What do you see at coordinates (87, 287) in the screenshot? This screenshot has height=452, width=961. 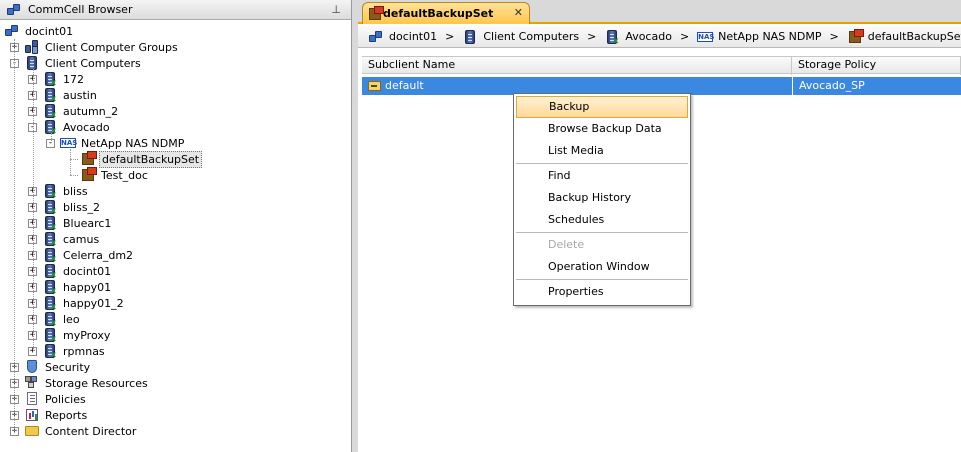 I see `tree-item-label: happy01` at bounding box center [87, 287].